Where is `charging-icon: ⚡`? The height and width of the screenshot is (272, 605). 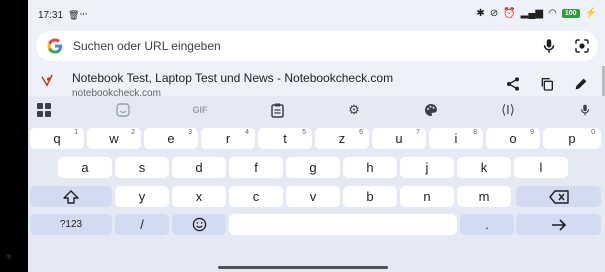
charging-icon: ⚡ is located at coordinates (590, 13).